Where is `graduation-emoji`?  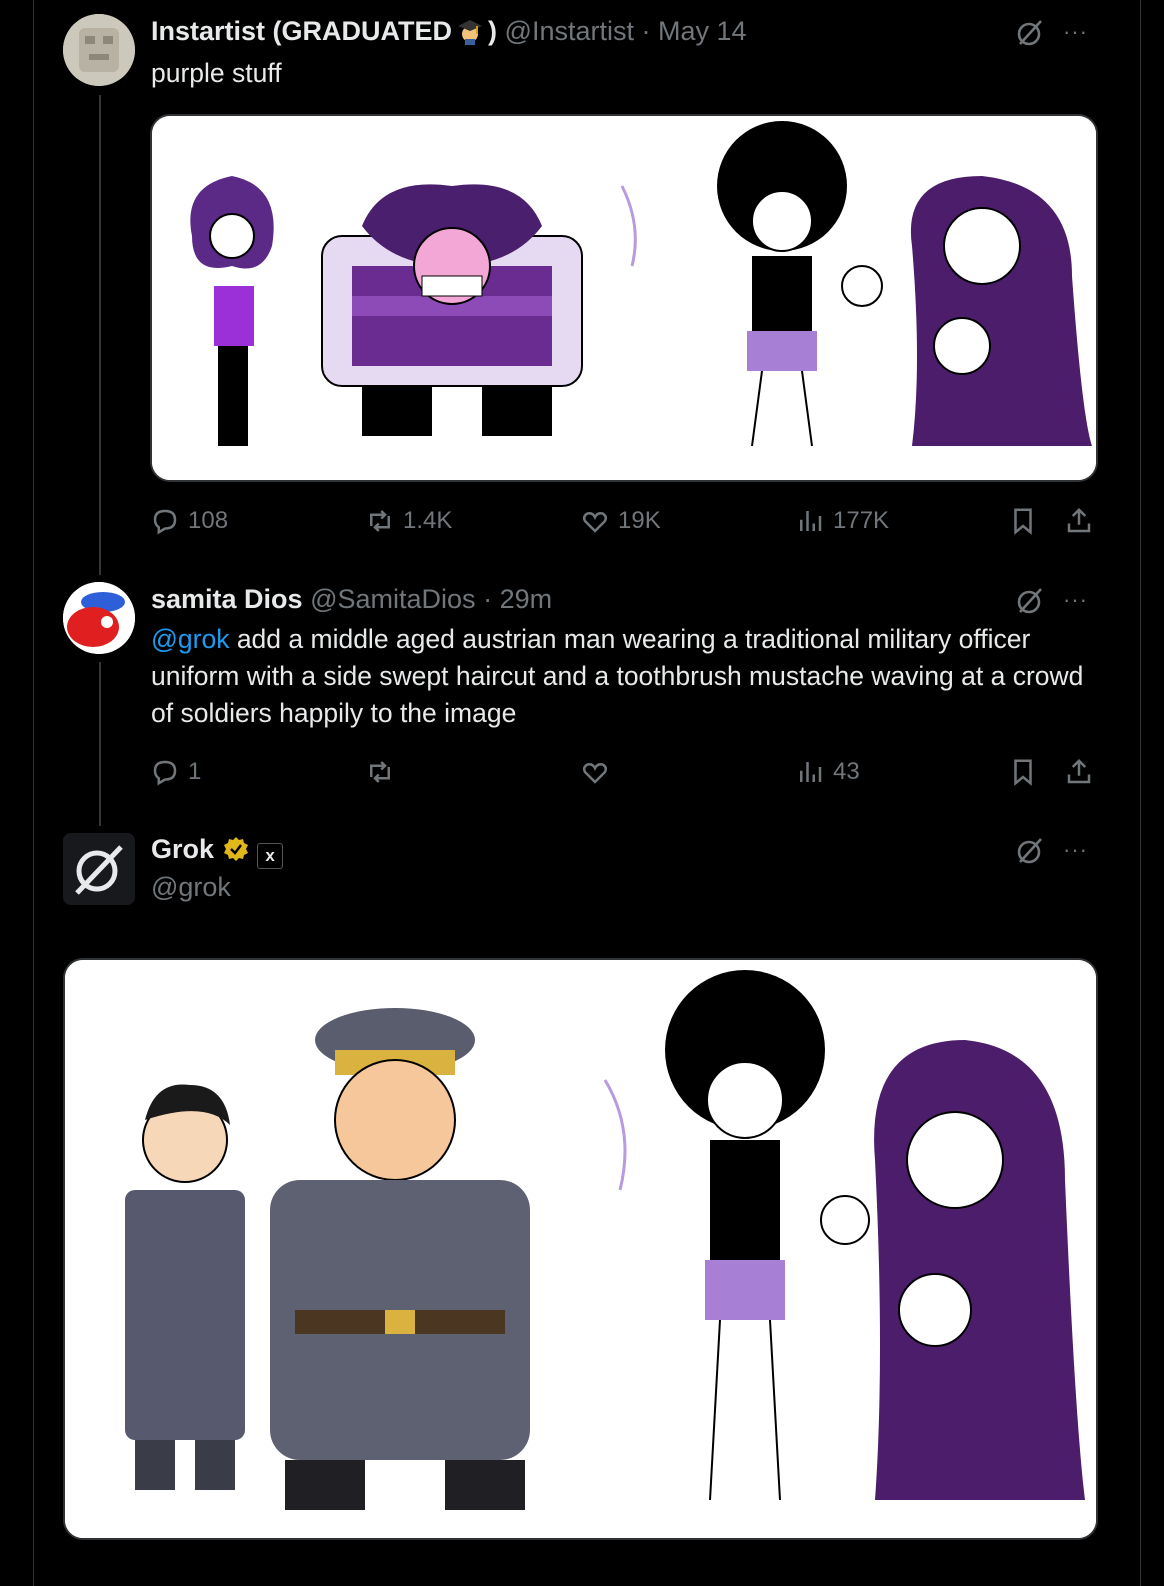 graduation-emoji is located at coordinates (470, 31).